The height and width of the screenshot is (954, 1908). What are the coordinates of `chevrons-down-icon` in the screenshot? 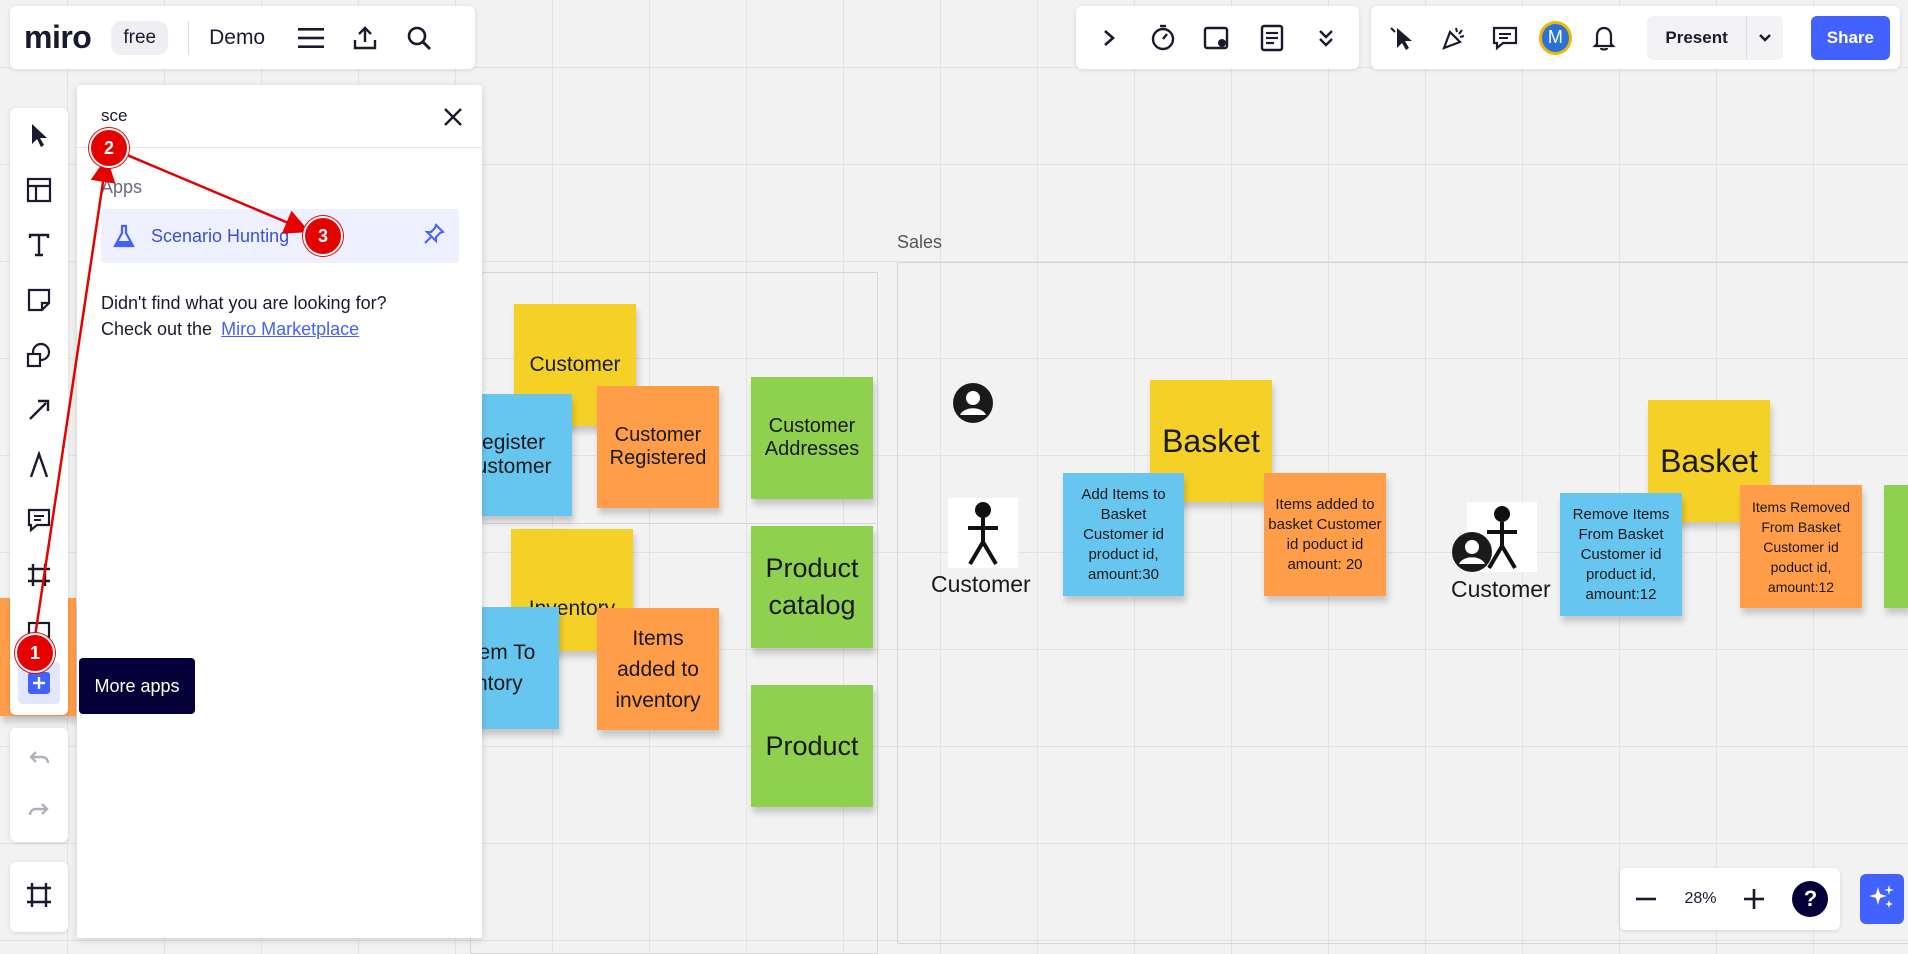 It's located at (1326, 38).